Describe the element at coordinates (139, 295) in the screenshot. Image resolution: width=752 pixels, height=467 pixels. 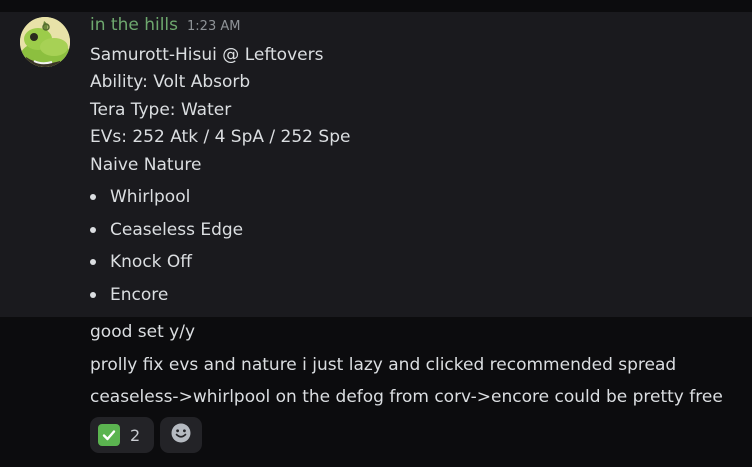
I see `move-item: Encore` at that location.